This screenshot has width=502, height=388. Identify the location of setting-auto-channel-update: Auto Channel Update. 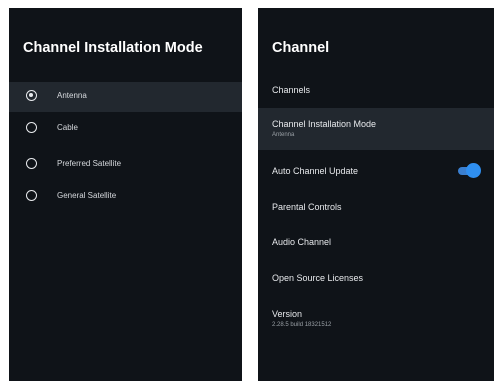
(376, 170).